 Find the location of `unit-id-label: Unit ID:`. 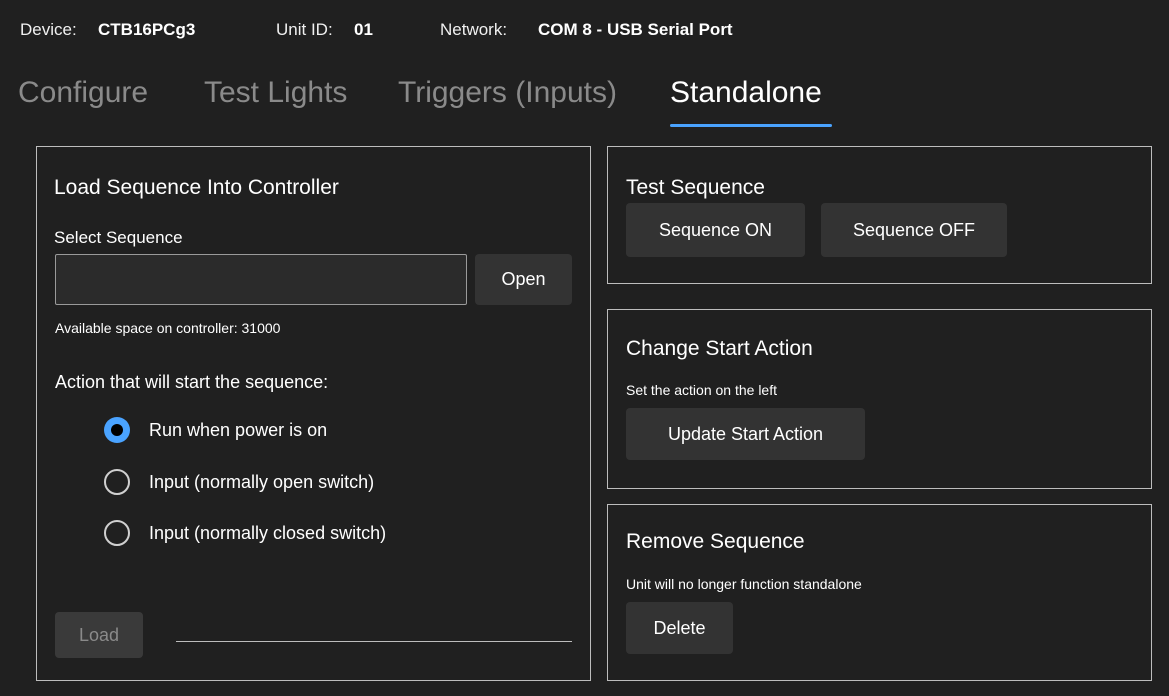

unit-id-label: Unit ID: is located at coordinates (304, 29).